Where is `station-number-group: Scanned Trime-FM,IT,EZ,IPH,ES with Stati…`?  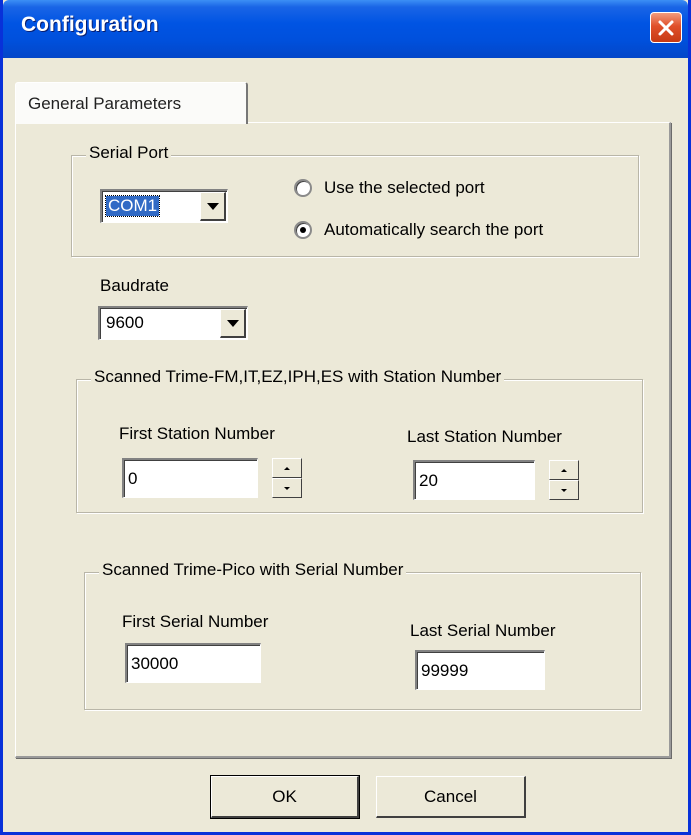 station-number-group: Scanned Trime-FM,IT,EZ,IPH,ES with Stati… is located at coordinates (359, 440).